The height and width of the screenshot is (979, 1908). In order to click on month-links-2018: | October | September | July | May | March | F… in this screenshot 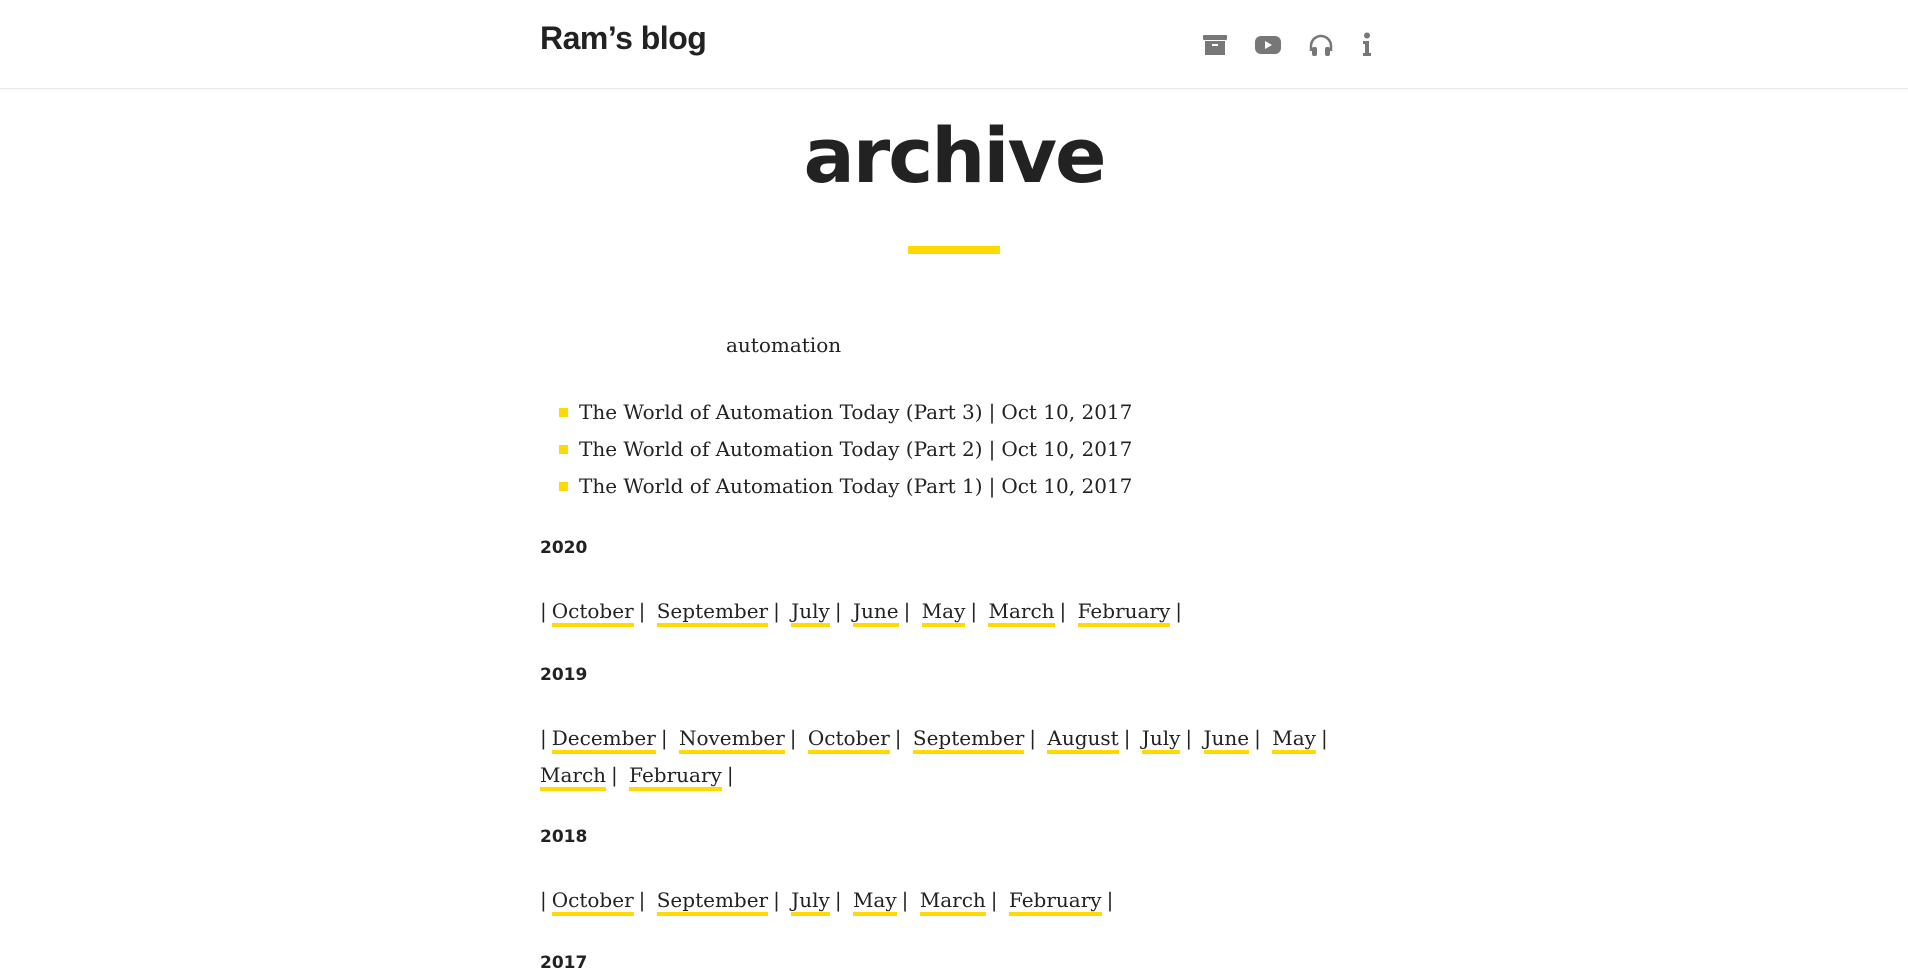, I will do `click(940, 900)`.